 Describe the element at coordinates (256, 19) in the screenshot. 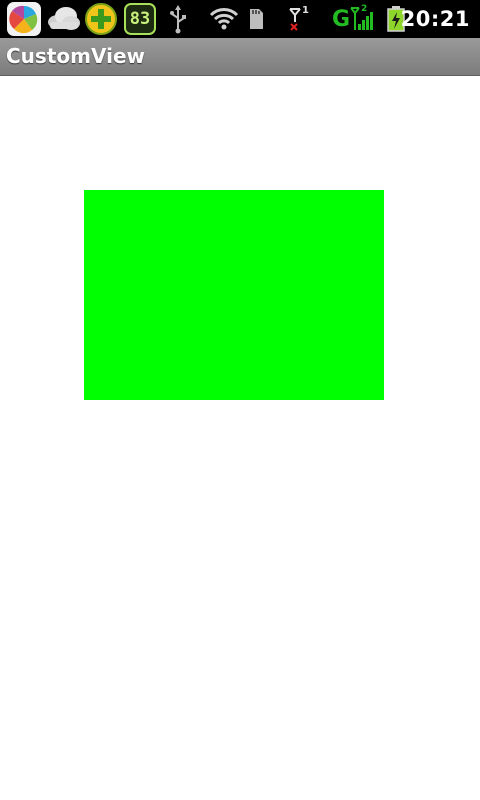

I see `sd-card-icon` at that location.